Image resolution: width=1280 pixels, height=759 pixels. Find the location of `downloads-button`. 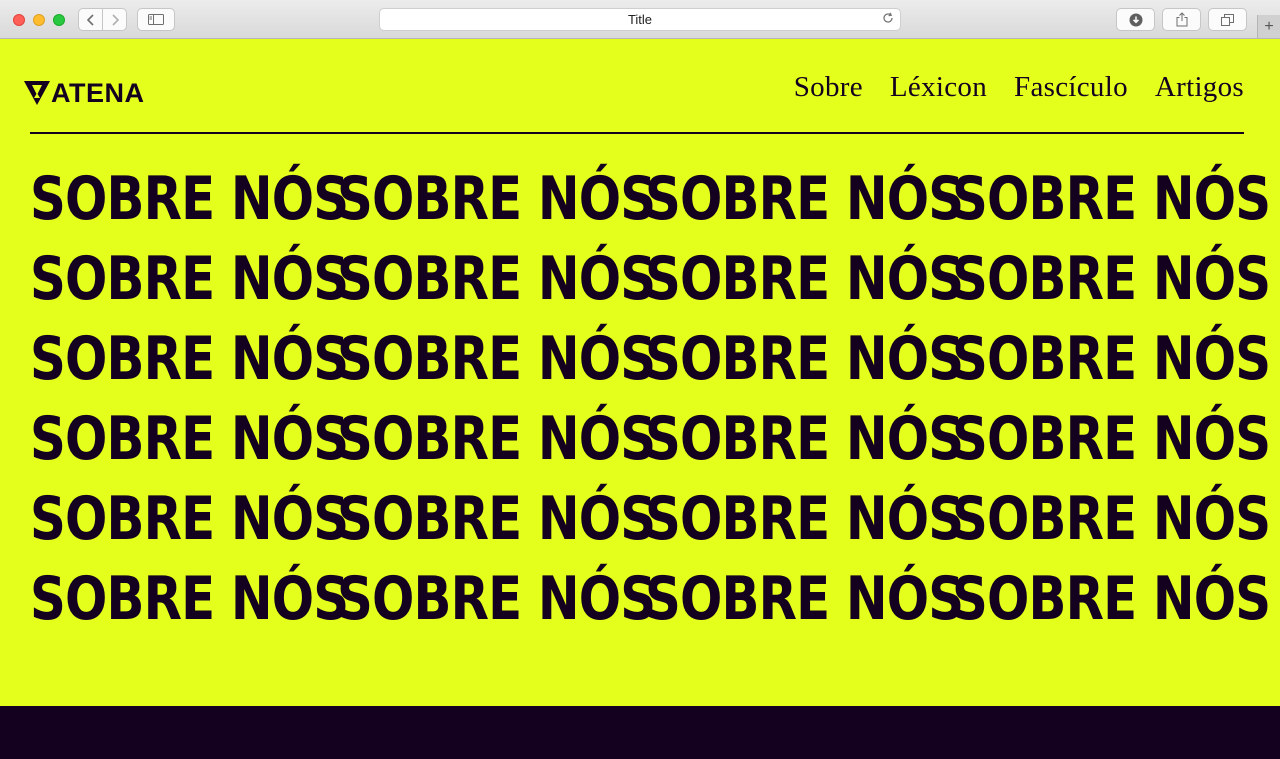

downloads-button is located at coordinates (1135, 19).